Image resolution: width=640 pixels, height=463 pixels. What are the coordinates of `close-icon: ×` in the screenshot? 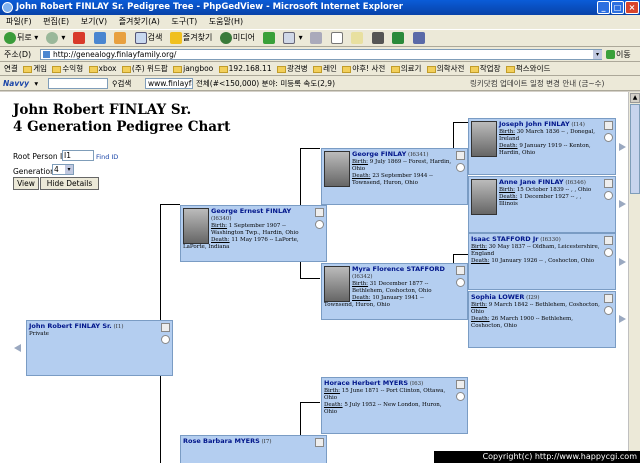 It's located at (632, 7).